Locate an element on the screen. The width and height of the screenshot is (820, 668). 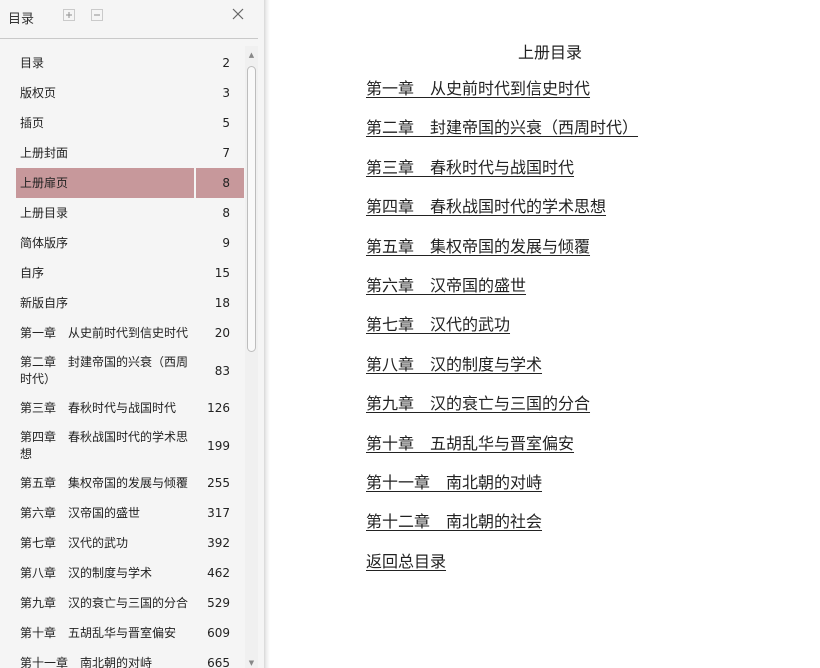
toc-item-label: 上册目录 is located at coordinates (44, 212).